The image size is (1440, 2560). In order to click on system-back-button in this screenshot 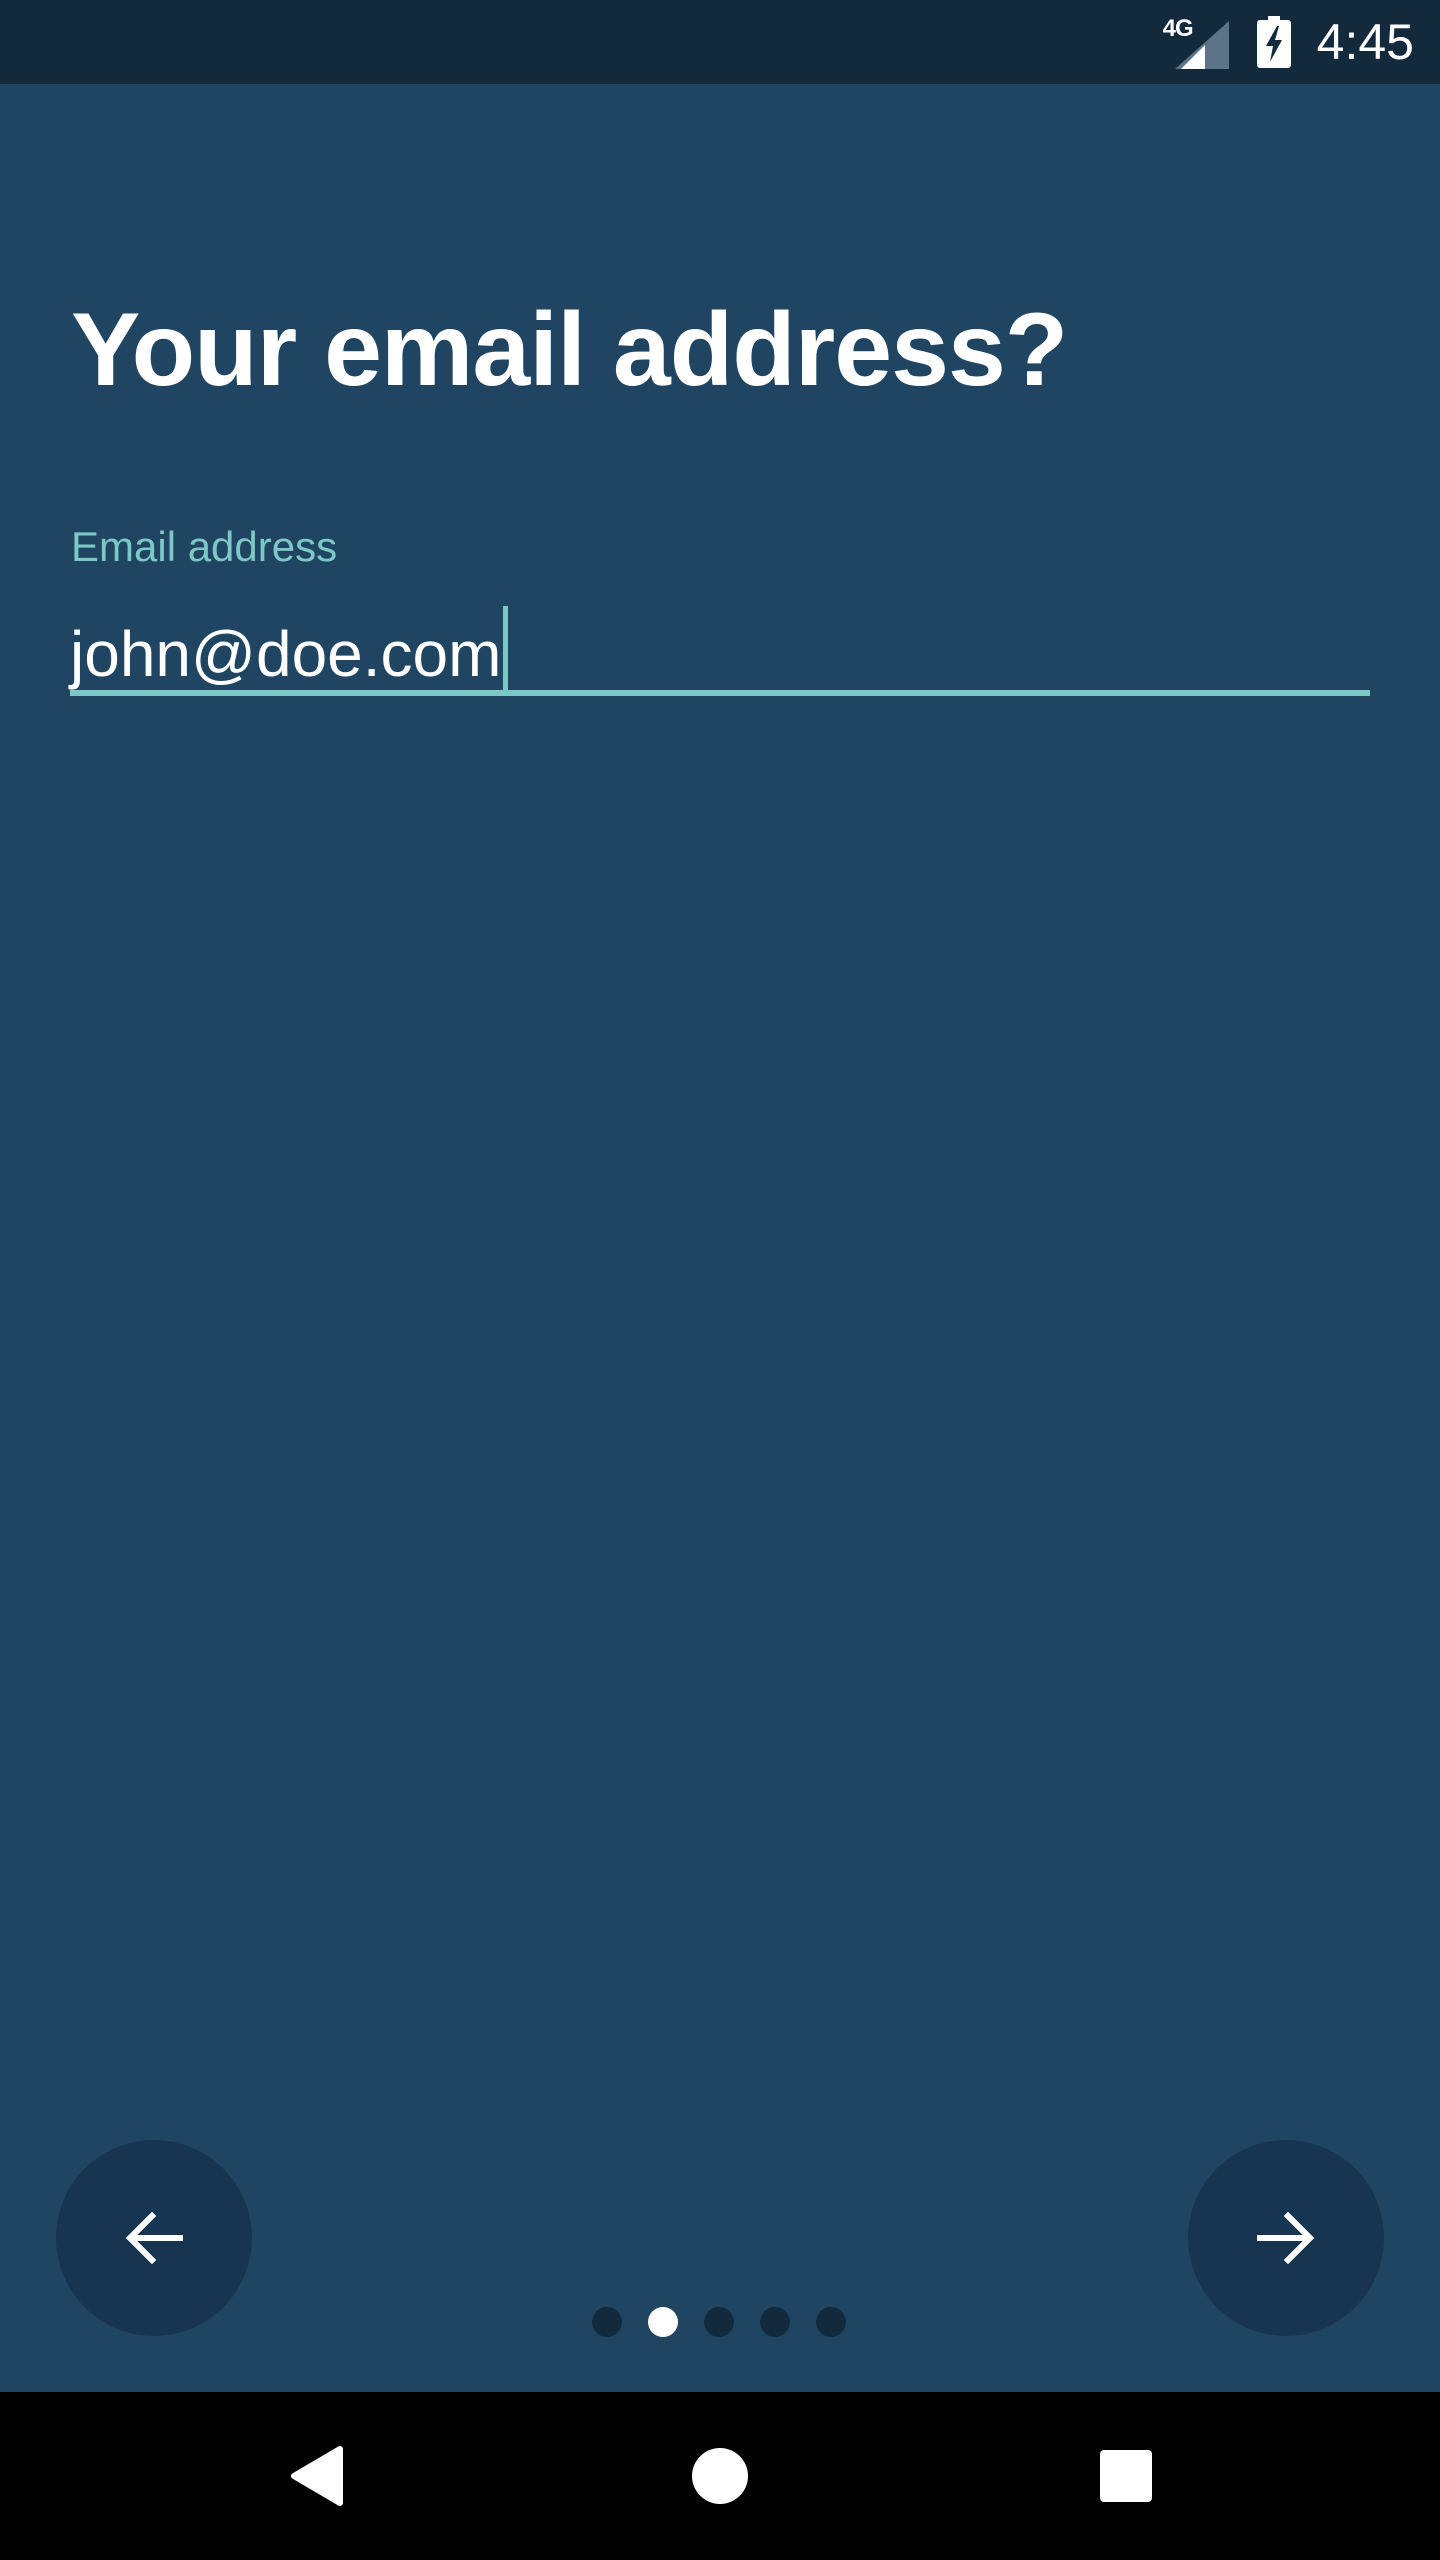, I will do `click(316, 2476)`.